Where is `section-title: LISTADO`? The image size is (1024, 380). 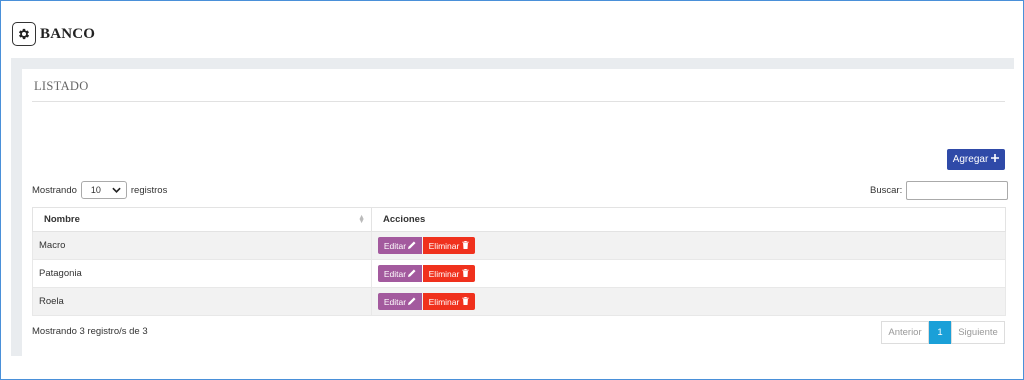
section-title: LISTADO is located at coordinates (61, 86).